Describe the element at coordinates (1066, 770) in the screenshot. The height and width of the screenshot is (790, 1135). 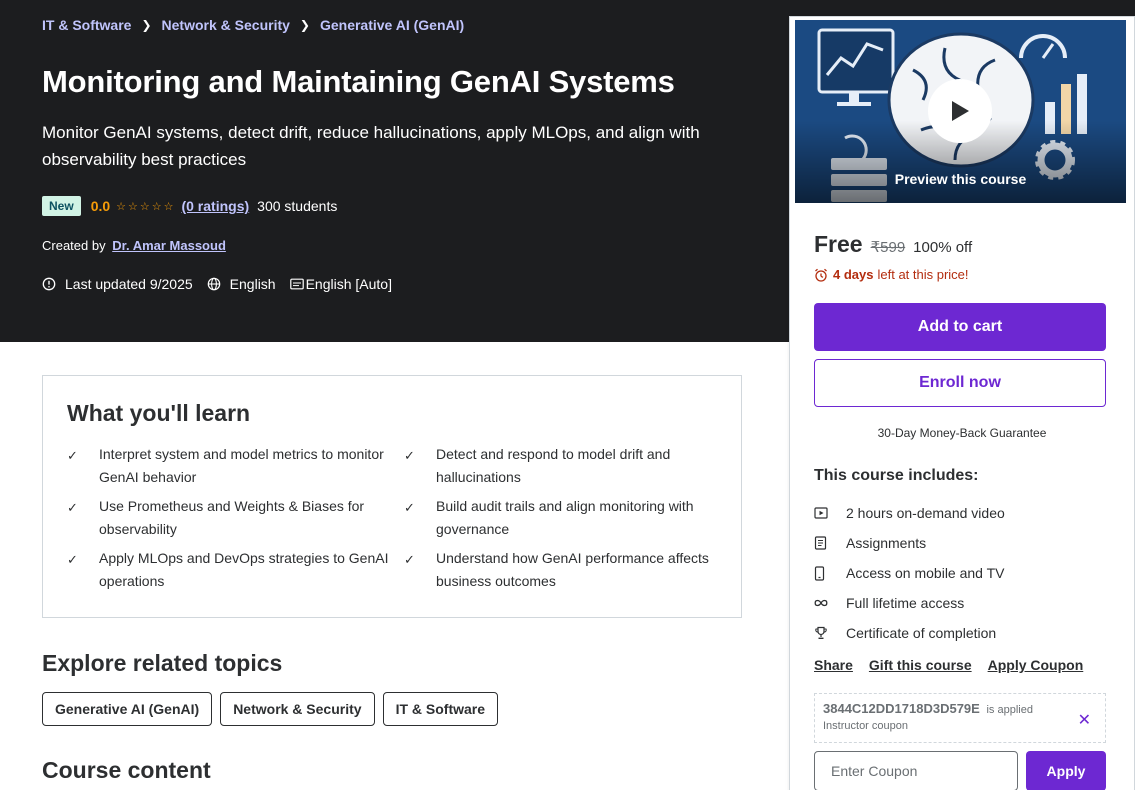
I see `apply-coupon-button: Apply` at that location.